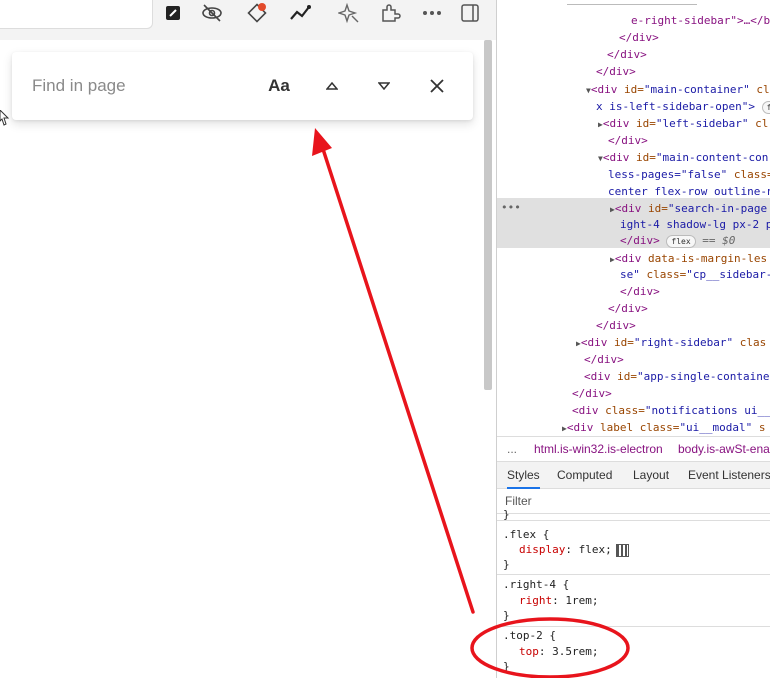  Describe the element at coordinates (695, 224) in the screenshot. I see `dom-line-selected: ight-4 shadow-lg px-2 p` at that location.